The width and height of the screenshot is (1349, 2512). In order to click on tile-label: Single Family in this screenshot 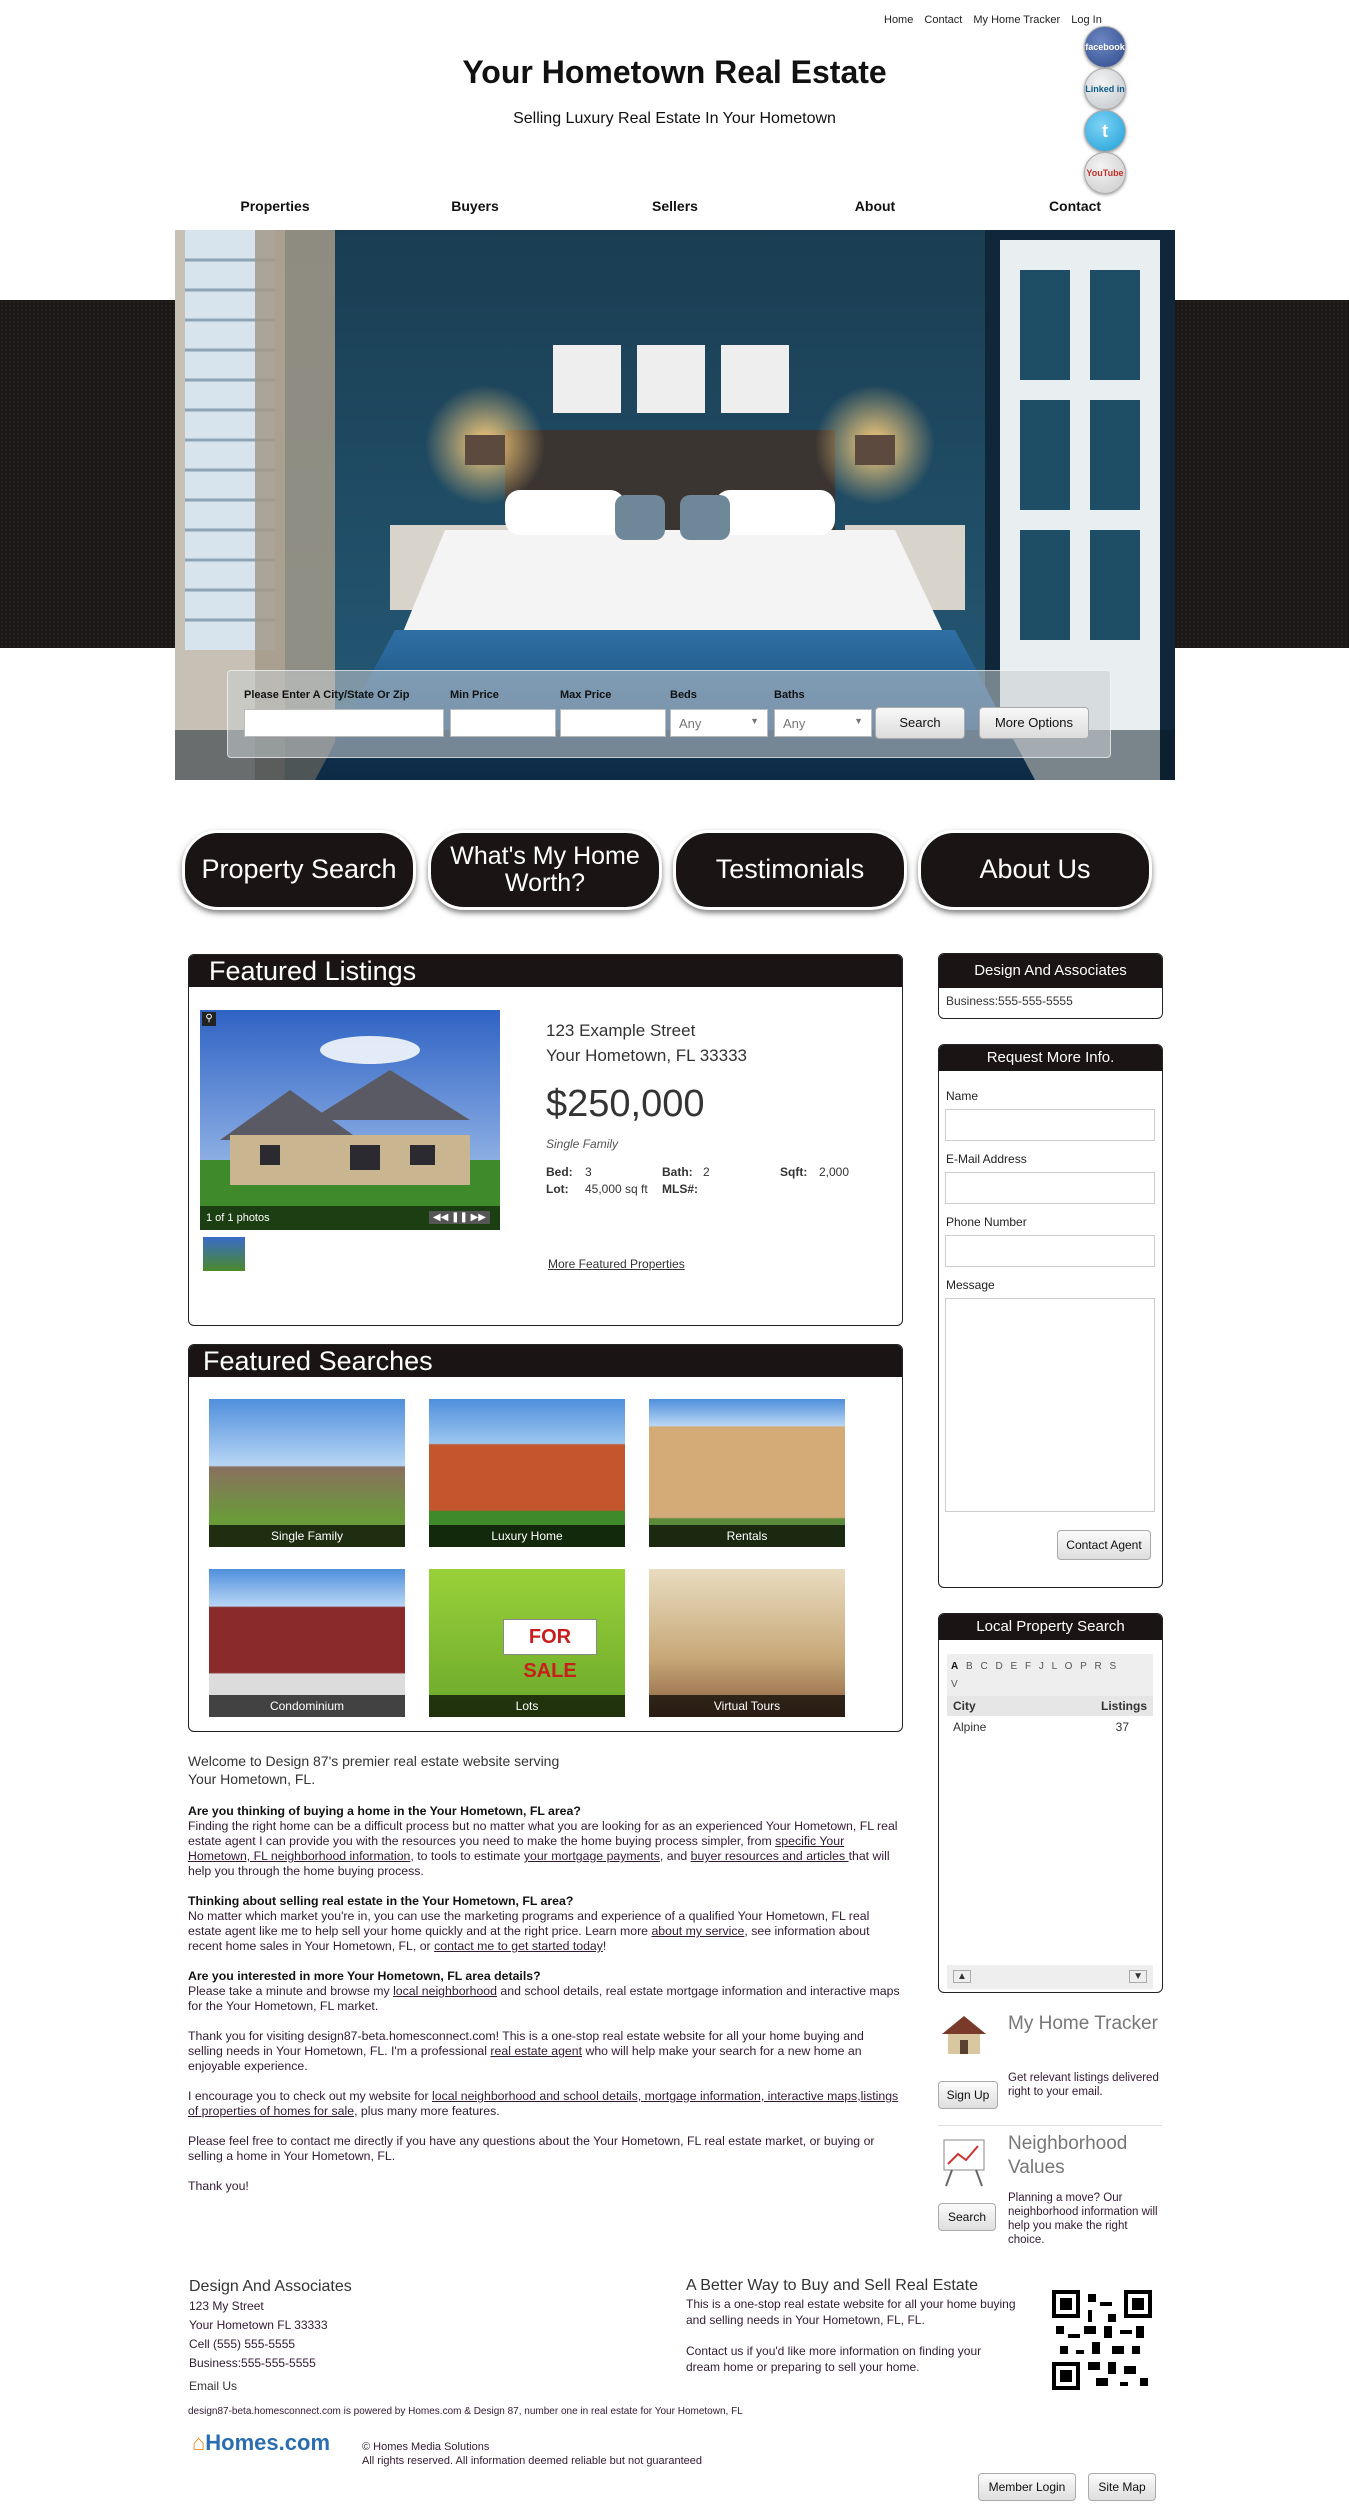, I will do `click(307, 1536)`.